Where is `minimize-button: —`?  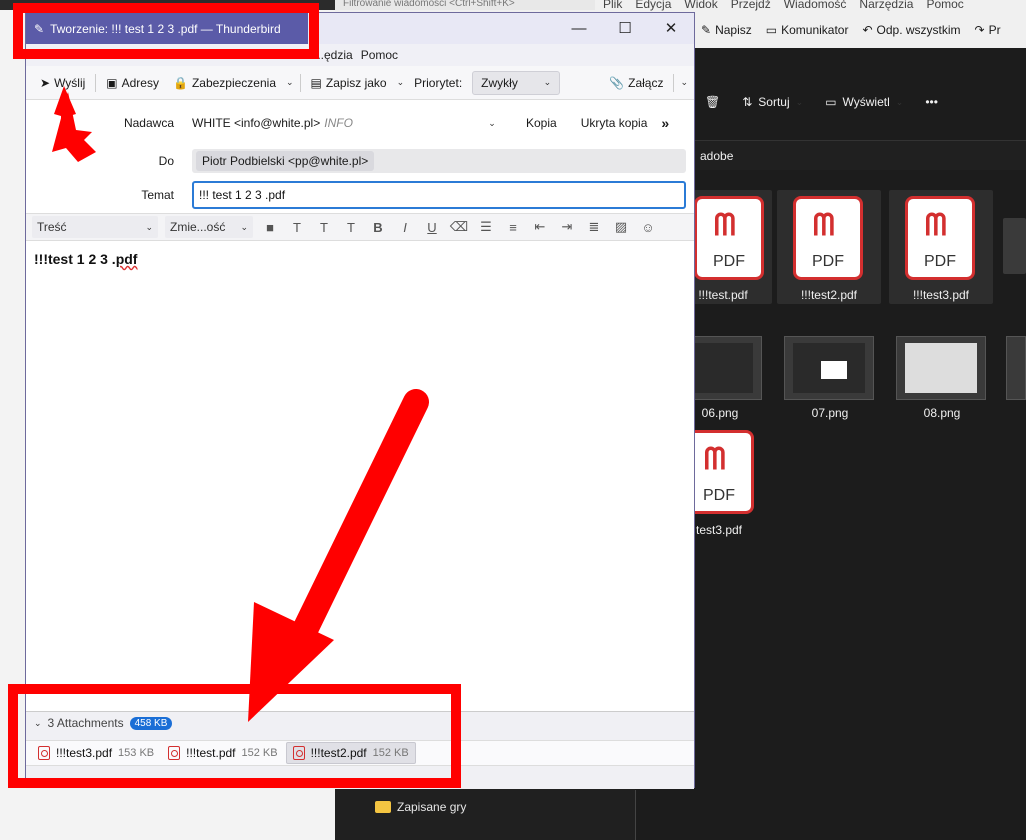
minimize-button: — is located at coordinates (579, 28).